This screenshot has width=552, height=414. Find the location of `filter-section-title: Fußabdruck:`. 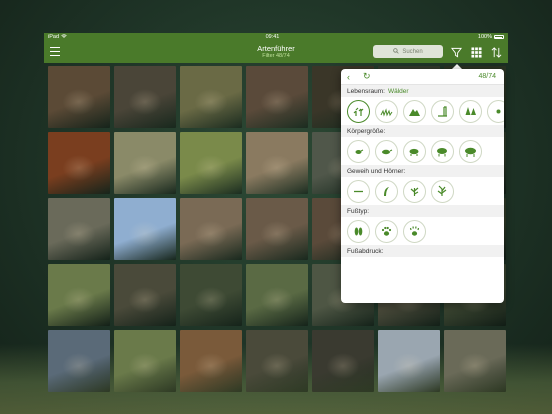

filter-section-title: Fußabdruck: is located at coordinates (365, 251).